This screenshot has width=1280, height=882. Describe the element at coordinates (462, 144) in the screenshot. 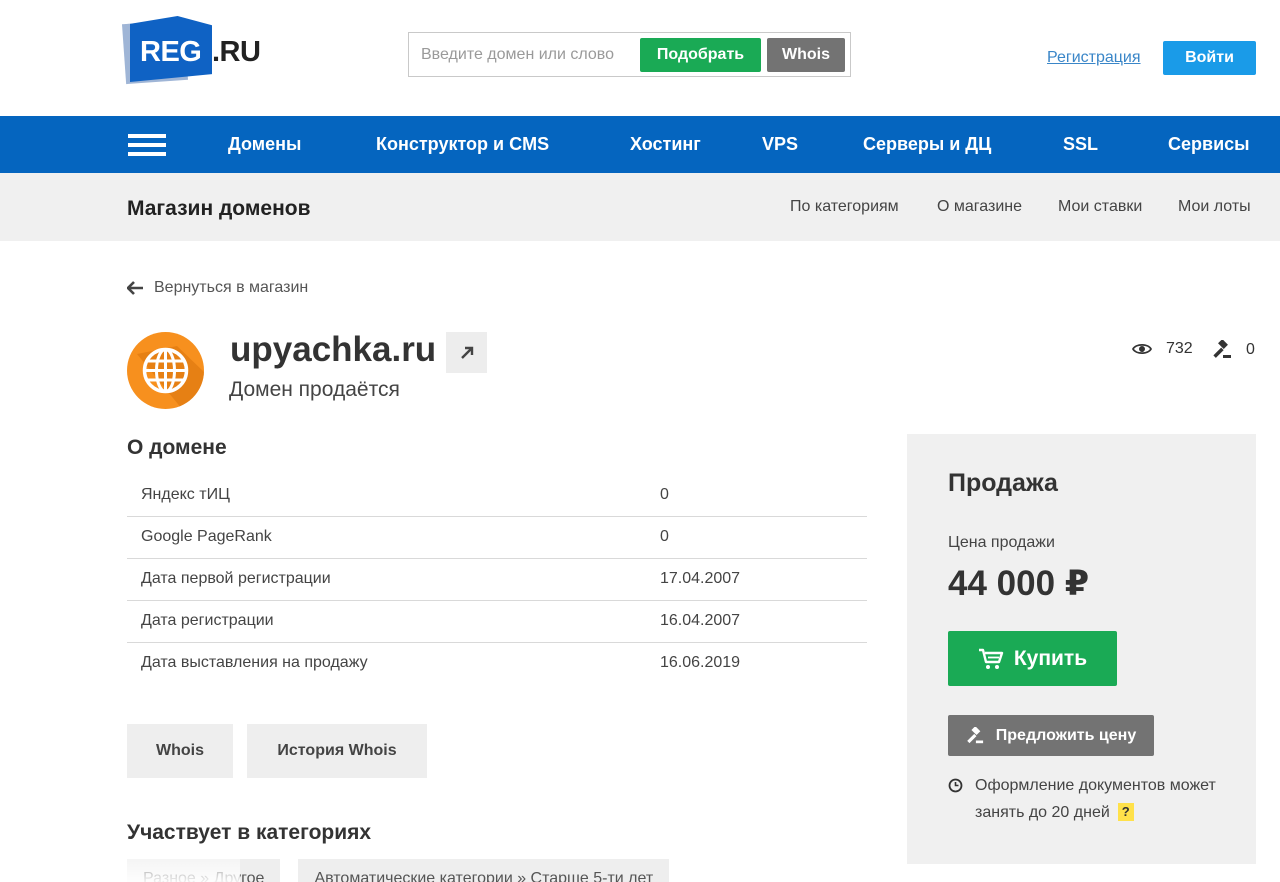

I see `nav-item-constructor-cms: Конструктор и CMS` at that location.